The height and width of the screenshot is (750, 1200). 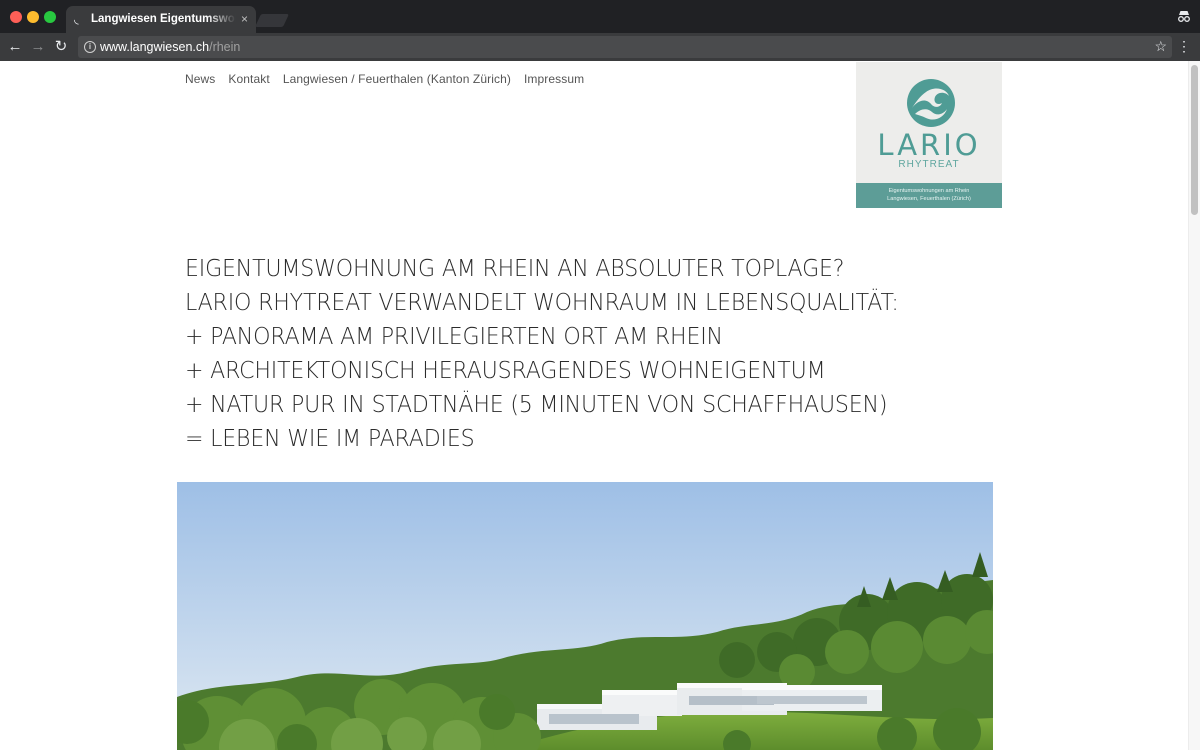 What do you see at coordinates (625, 47) in the screenshot?
I see `address-bar: i www.langwiesen.ch/rhein ☆` at bounding box center [625, 47].